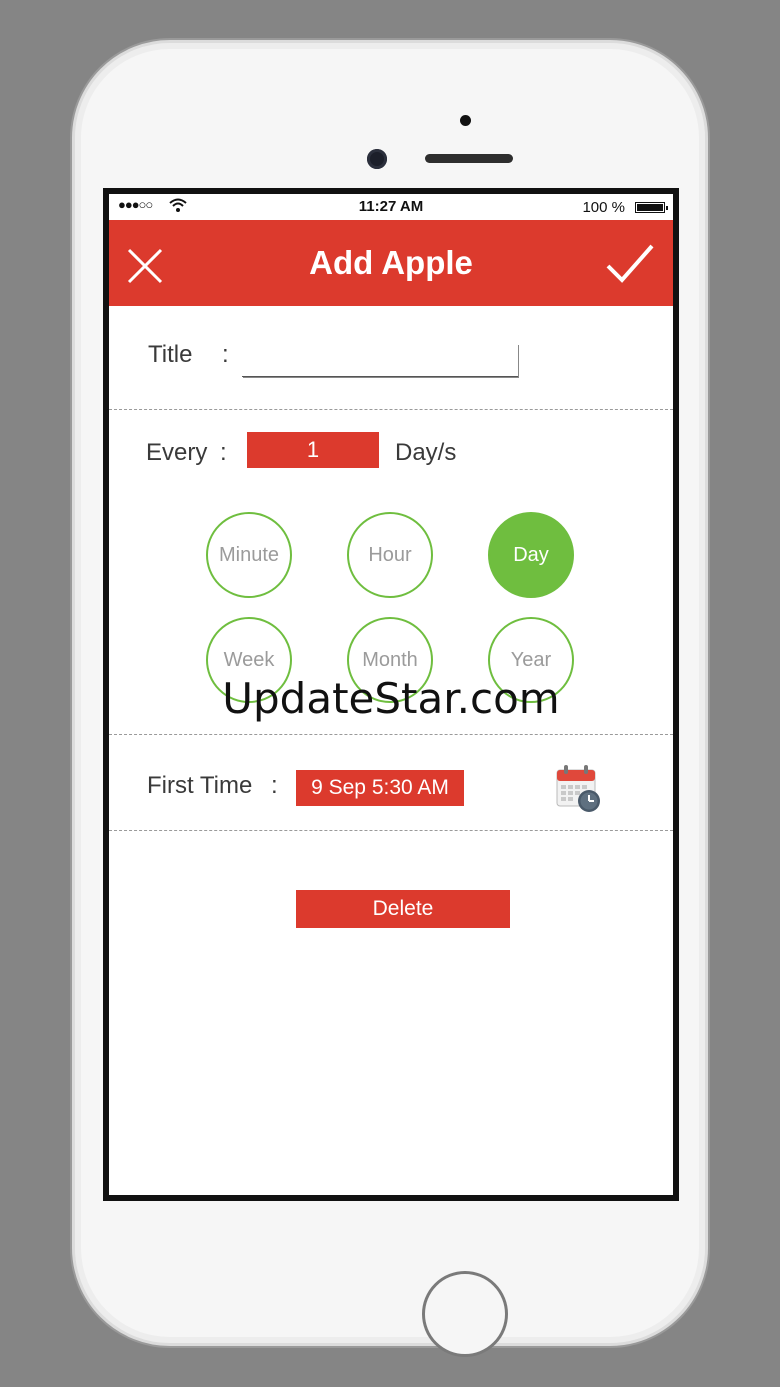 The height and width of the screenshot is (1387, 780). What do you see at coordinates (603, 207) in the screenshot?
I see `battery-percent: 100 %` at bounding box center [603, 207].